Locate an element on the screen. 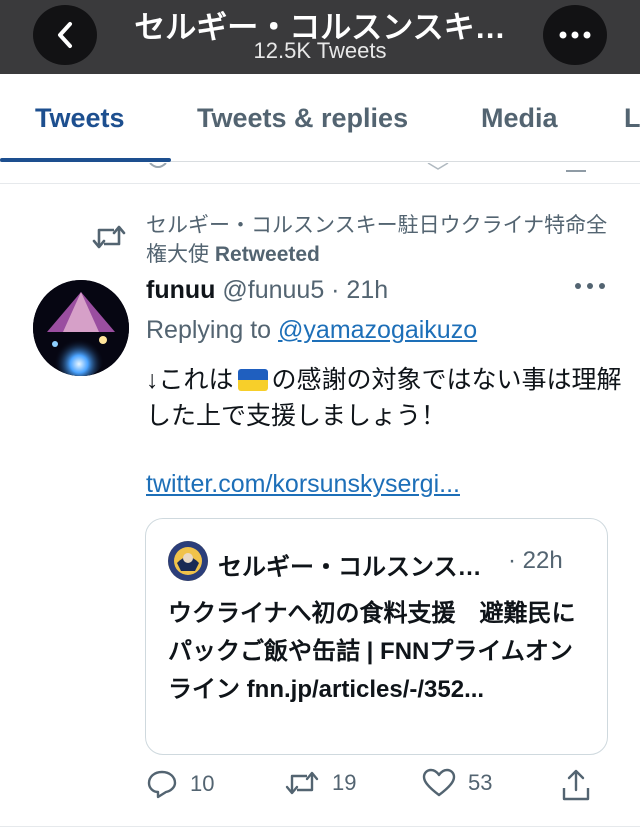  profile-header: セルギー・コルスンスキ… 12.5K Tweets is located at coordinates (320, 37).